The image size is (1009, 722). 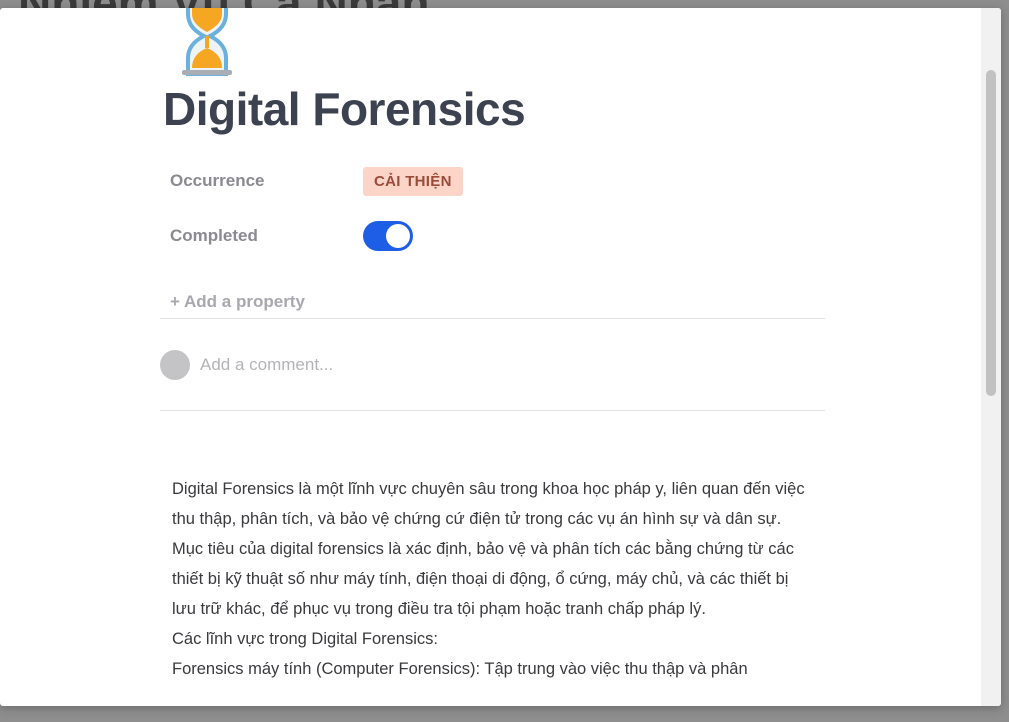 I want to click on property-label-completed: Completed, so click(x=266, y=236).